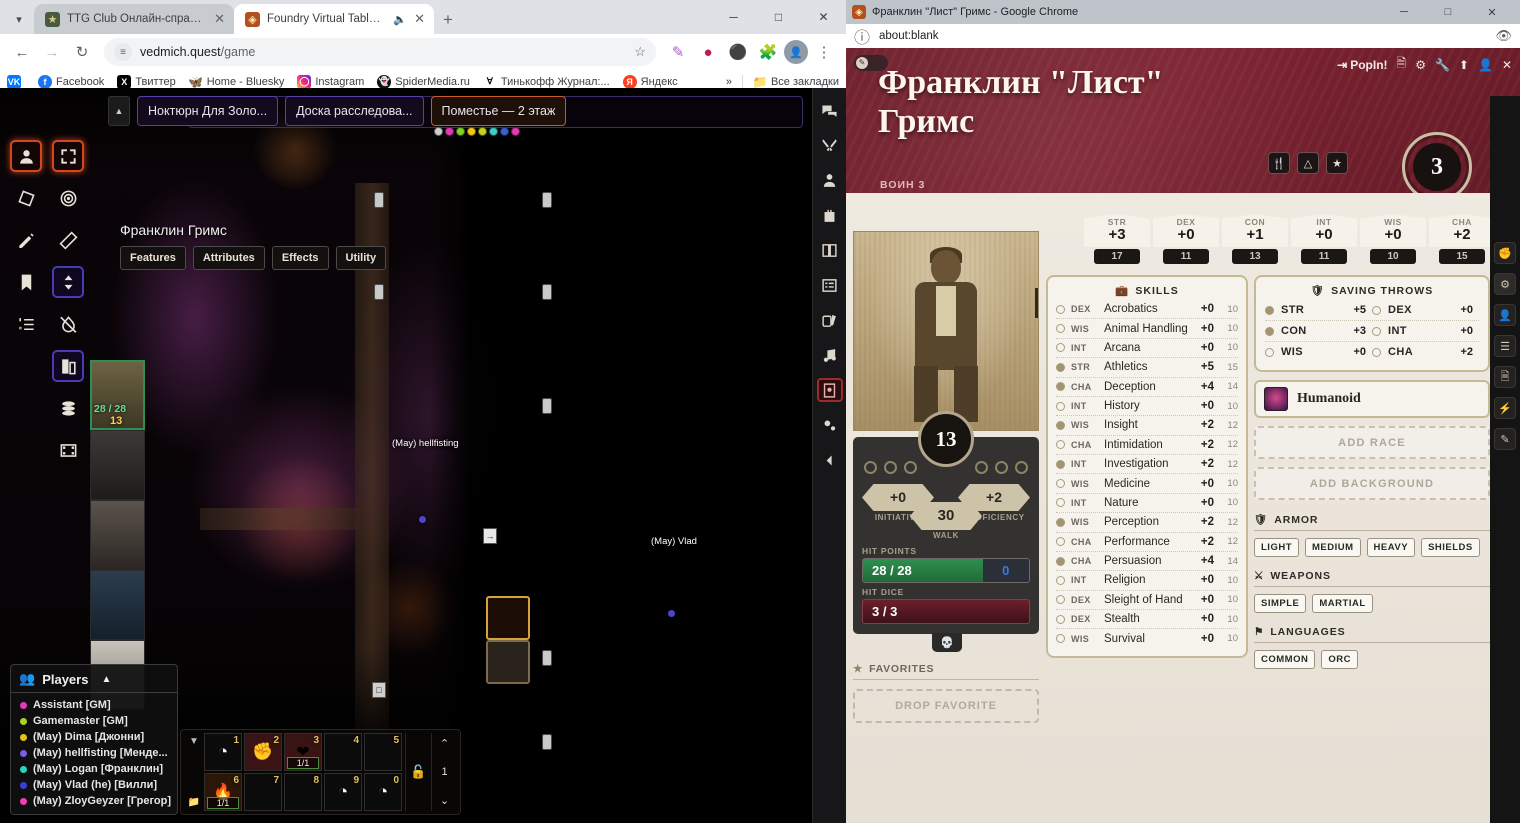 The height and width of the screenshot is (823, 1520). I want to click on ability-str: STR +3 17, so click(1117, 239).